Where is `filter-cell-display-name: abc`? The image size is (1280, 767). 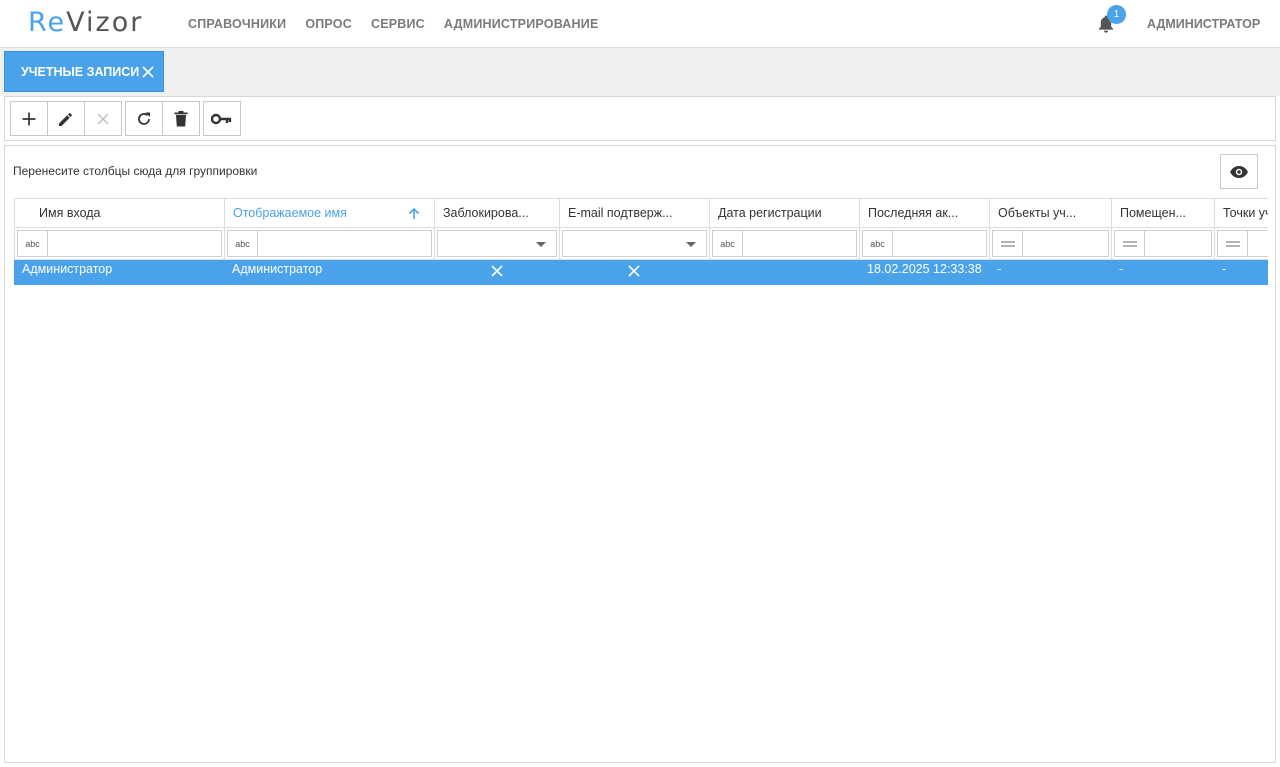
filter-cell-display-name: abc is located at coordinates (330, 244).